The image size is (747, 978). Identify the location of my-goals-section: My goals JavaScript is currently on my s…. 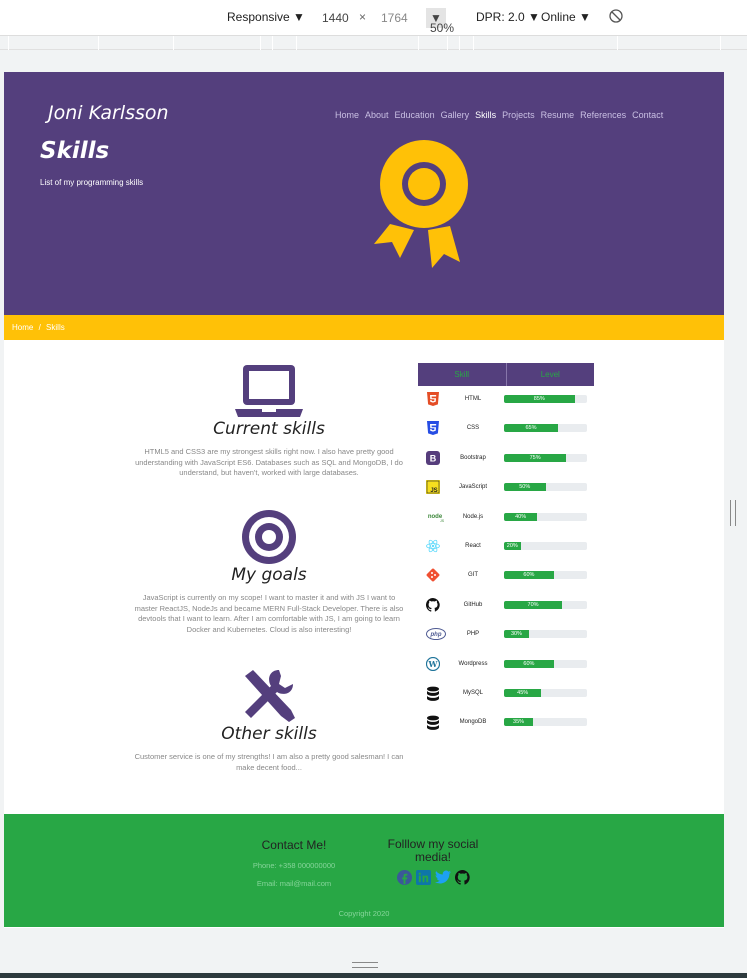
(269, 572).